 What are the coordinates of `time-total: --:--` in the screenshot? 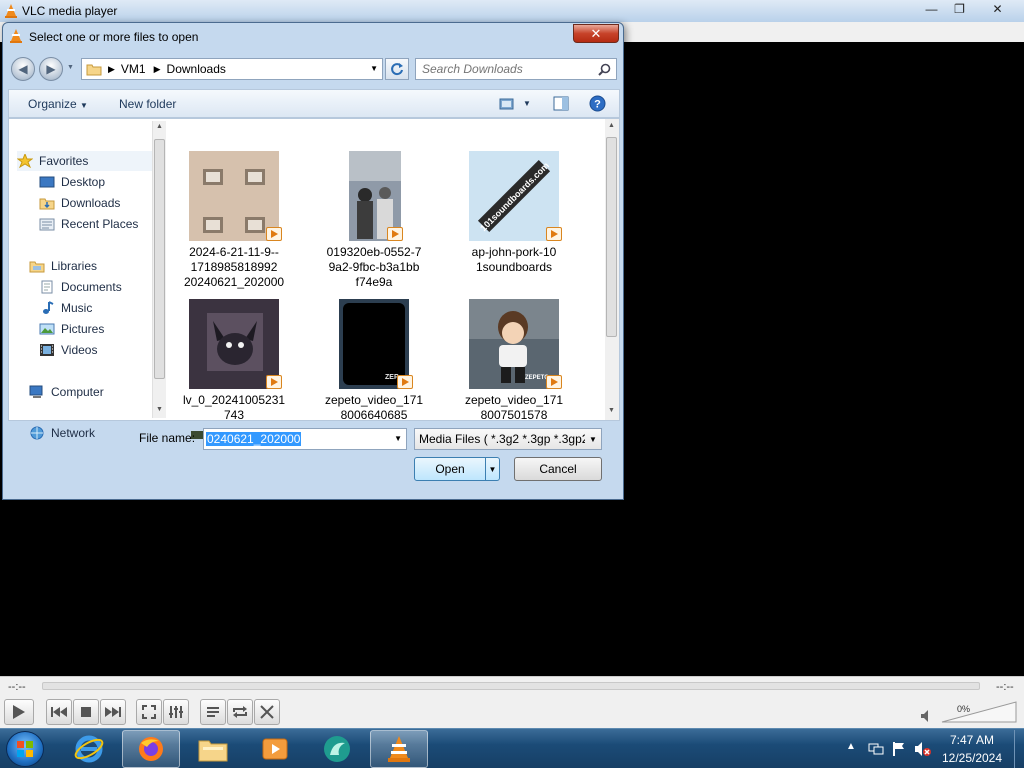 It's located at (1005, 687).